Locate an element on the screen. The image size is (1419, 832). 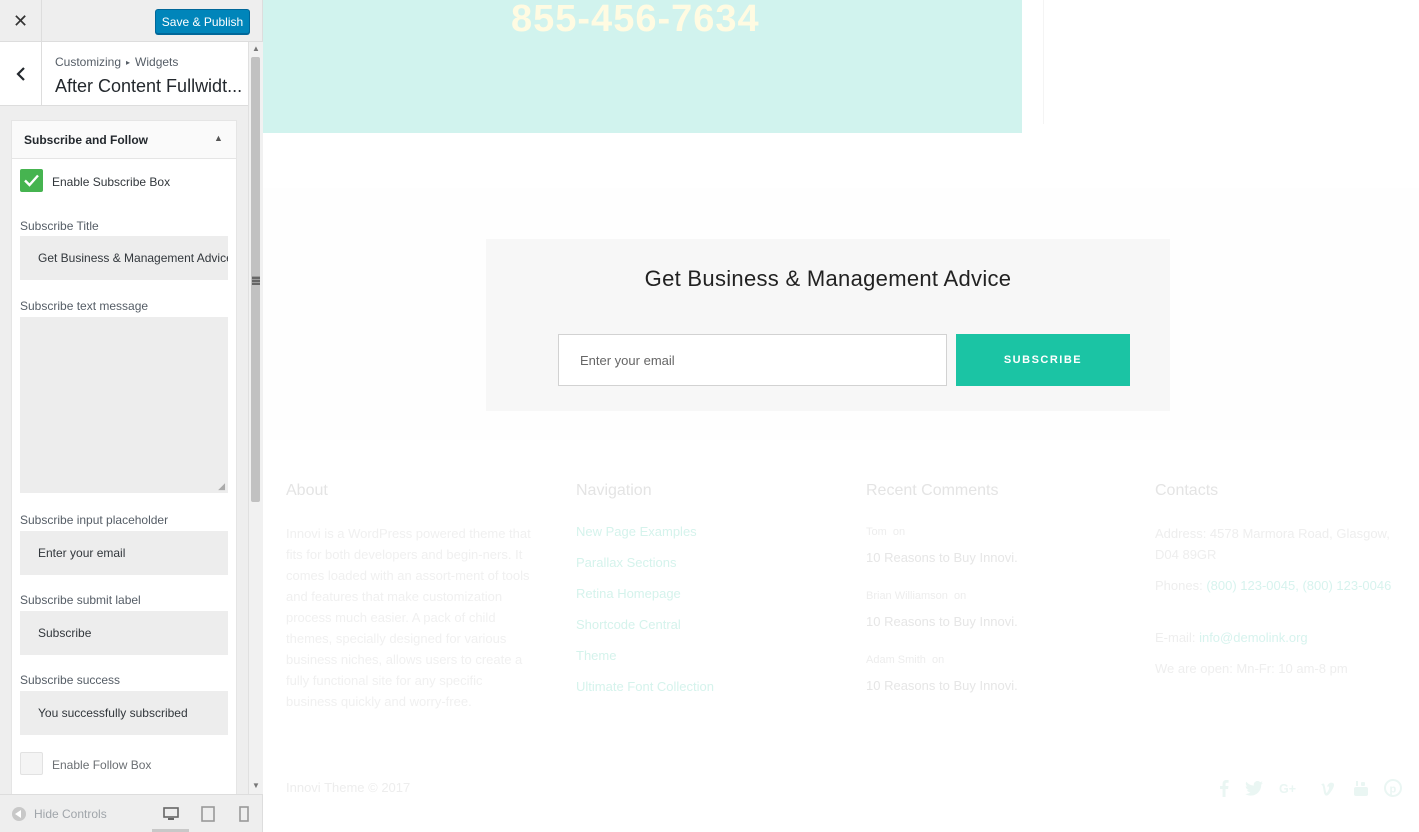
enable-follow-checkbox is located at coordinates (31, 763).